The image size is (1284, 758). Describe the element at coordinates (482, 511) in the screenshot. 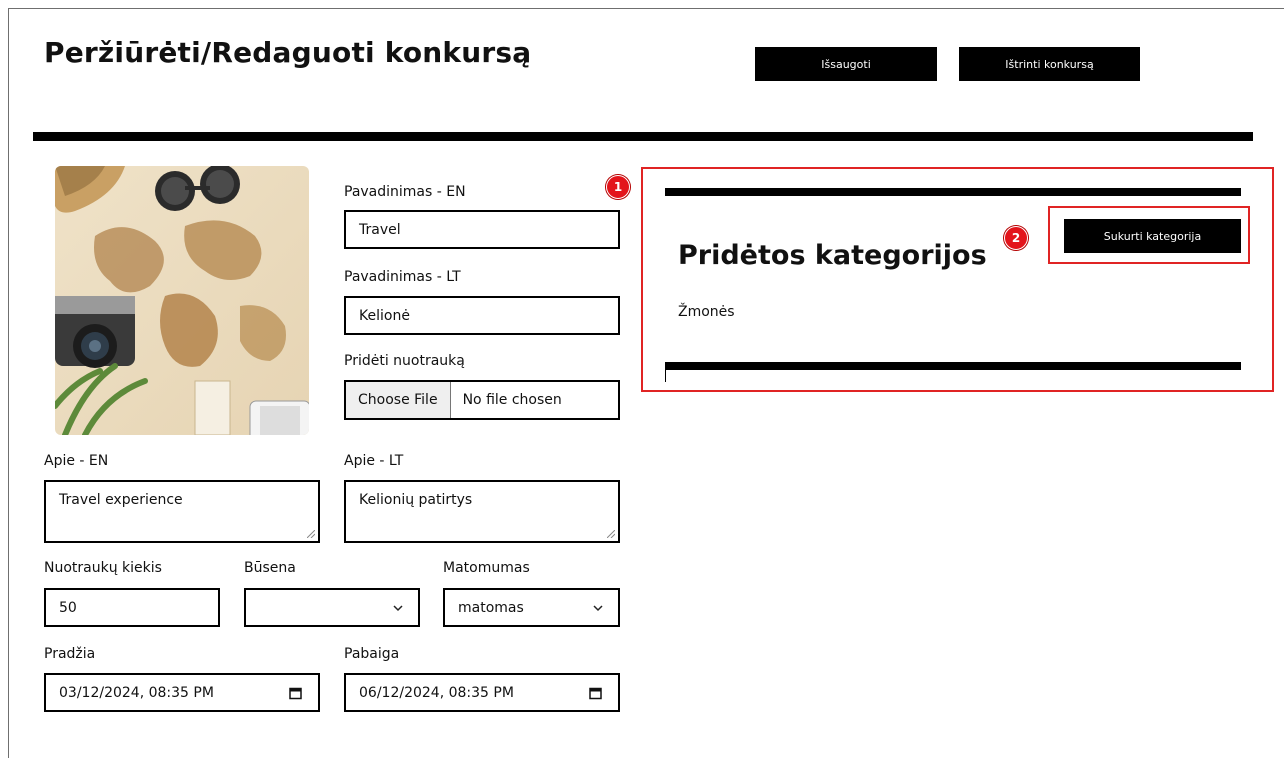

I see `about-lt-textarea: Kelionių patirtys` at that location.